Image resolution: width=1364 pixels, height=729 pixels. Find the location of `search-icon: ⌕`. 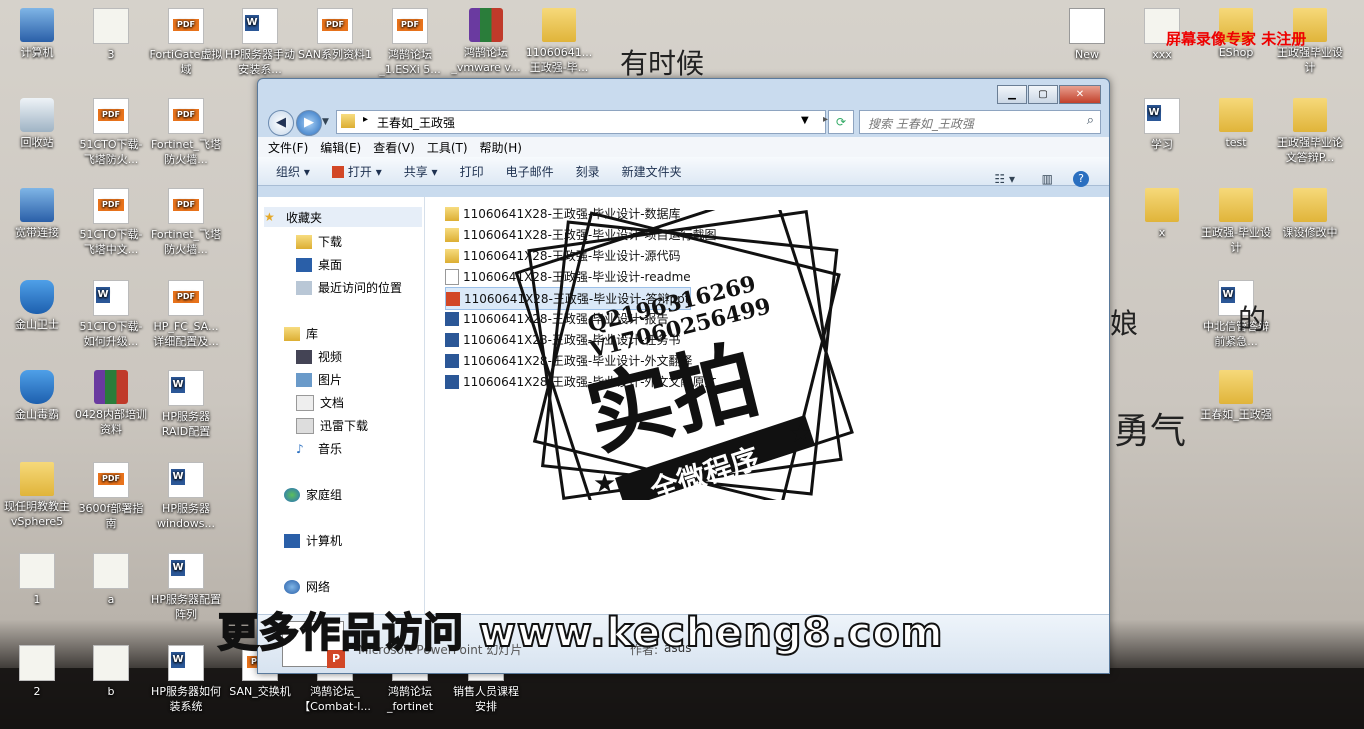

search-icon: ⌕ is located at coordinates (1090, 120).